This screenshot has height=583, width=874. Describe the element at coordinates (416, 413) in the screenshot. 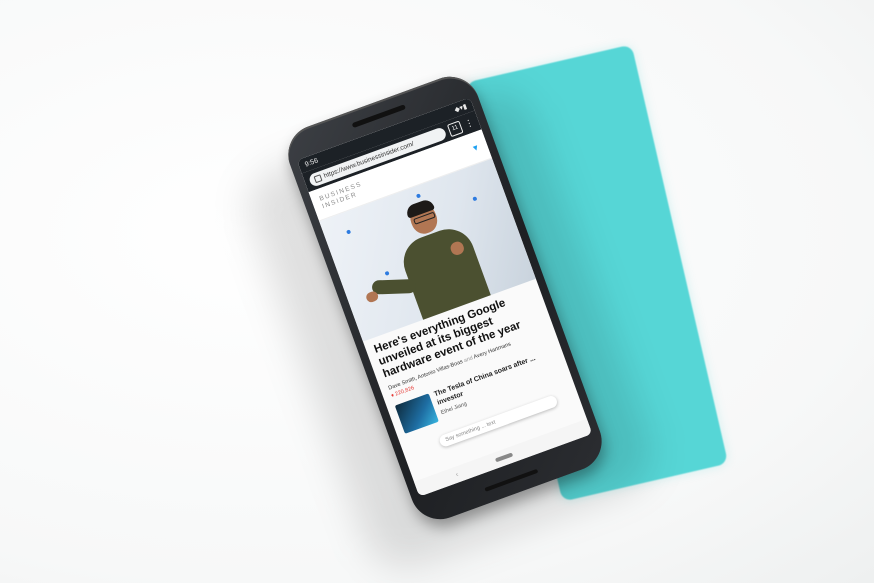

I see `next-story-thumbnail` at that location.